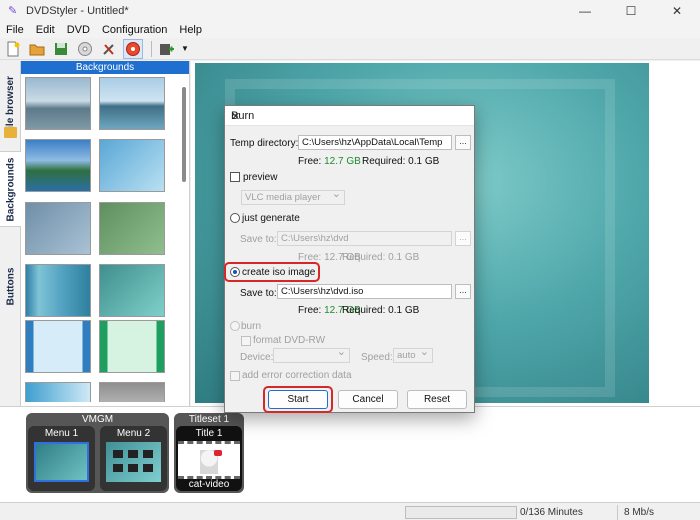  Describe the element at coordinates (133, 458) in the screenshot. I see `menu-2-card: Menu 2` at that location.